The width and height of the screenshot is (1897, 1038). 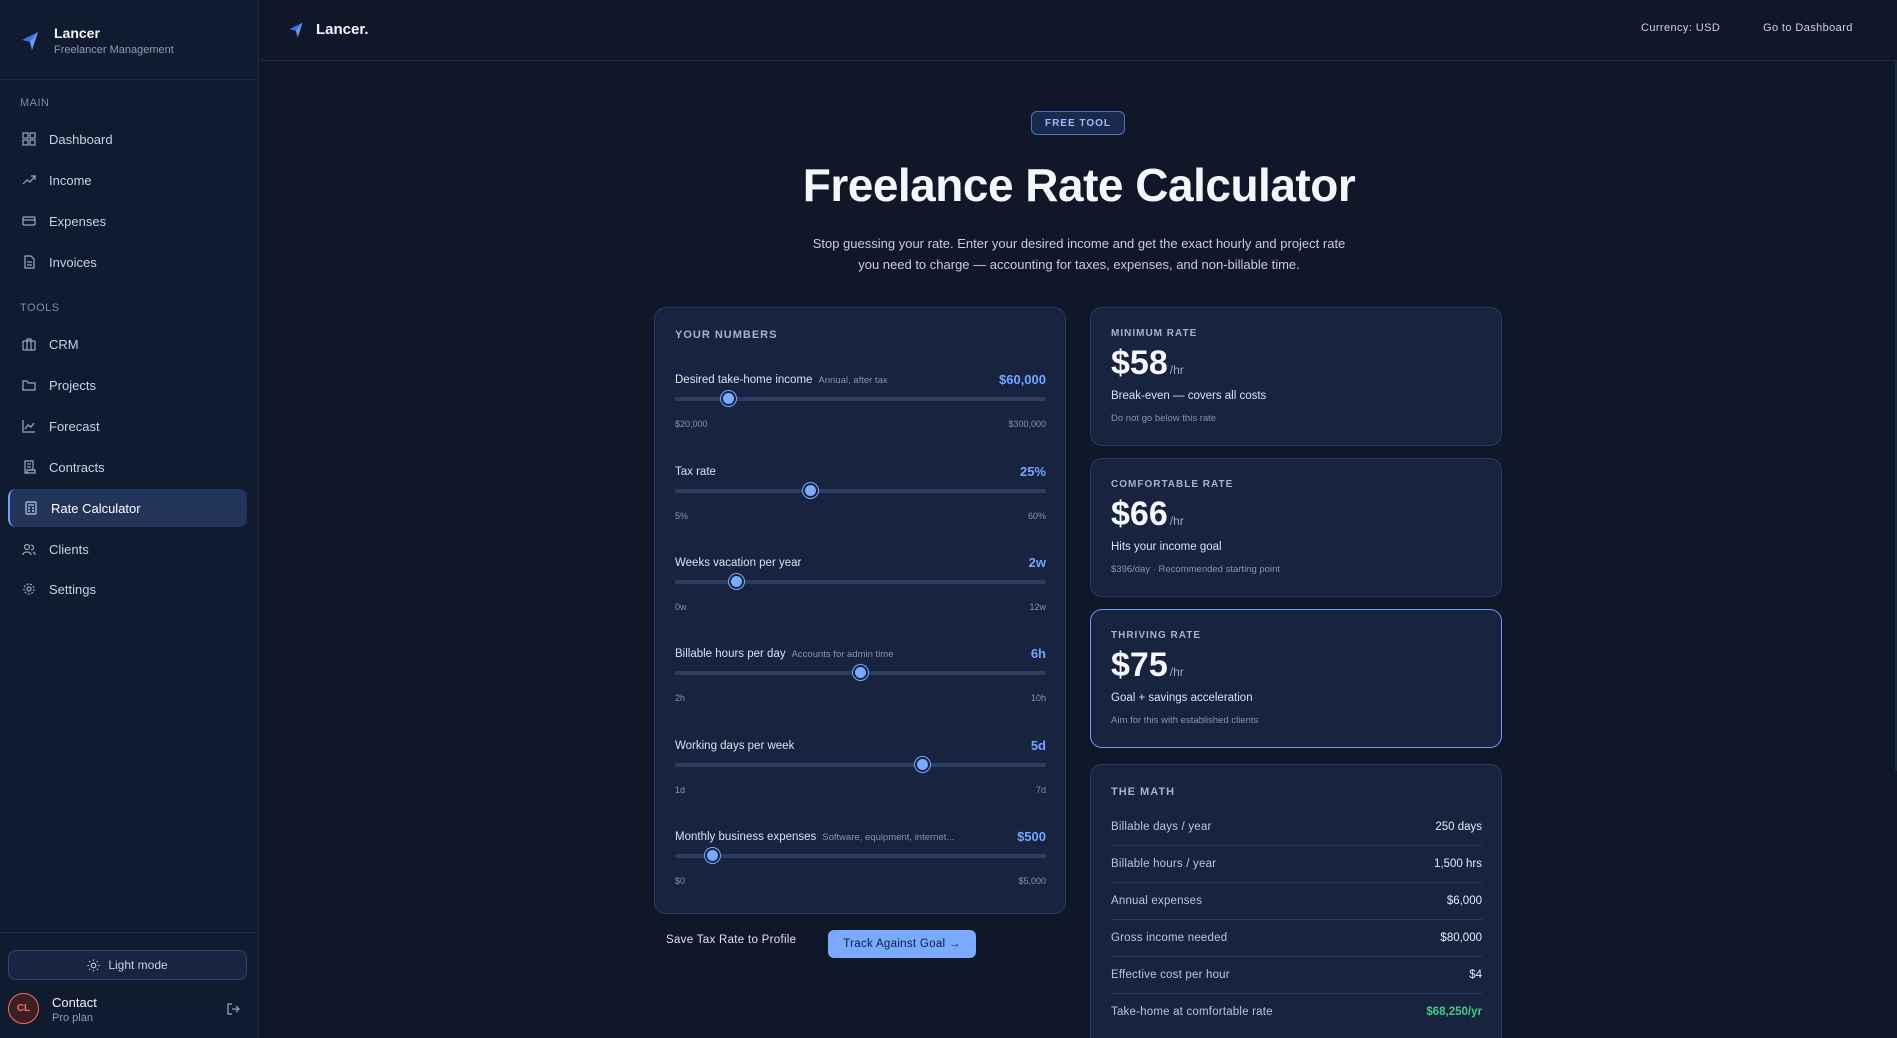 I want to click on briefcase-icon, so click(x=29, y=344).